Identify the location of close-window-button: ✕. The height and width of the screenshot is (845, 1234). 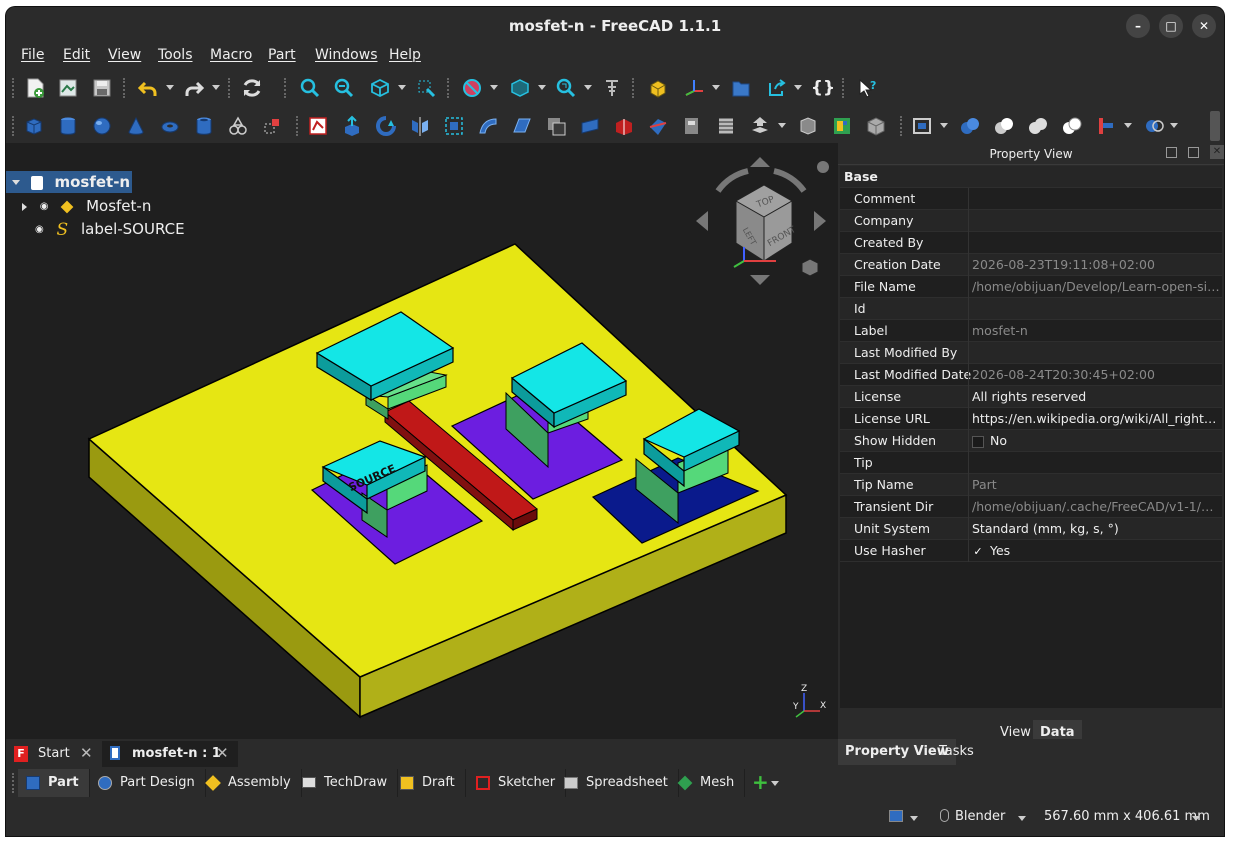
(1204, 26).